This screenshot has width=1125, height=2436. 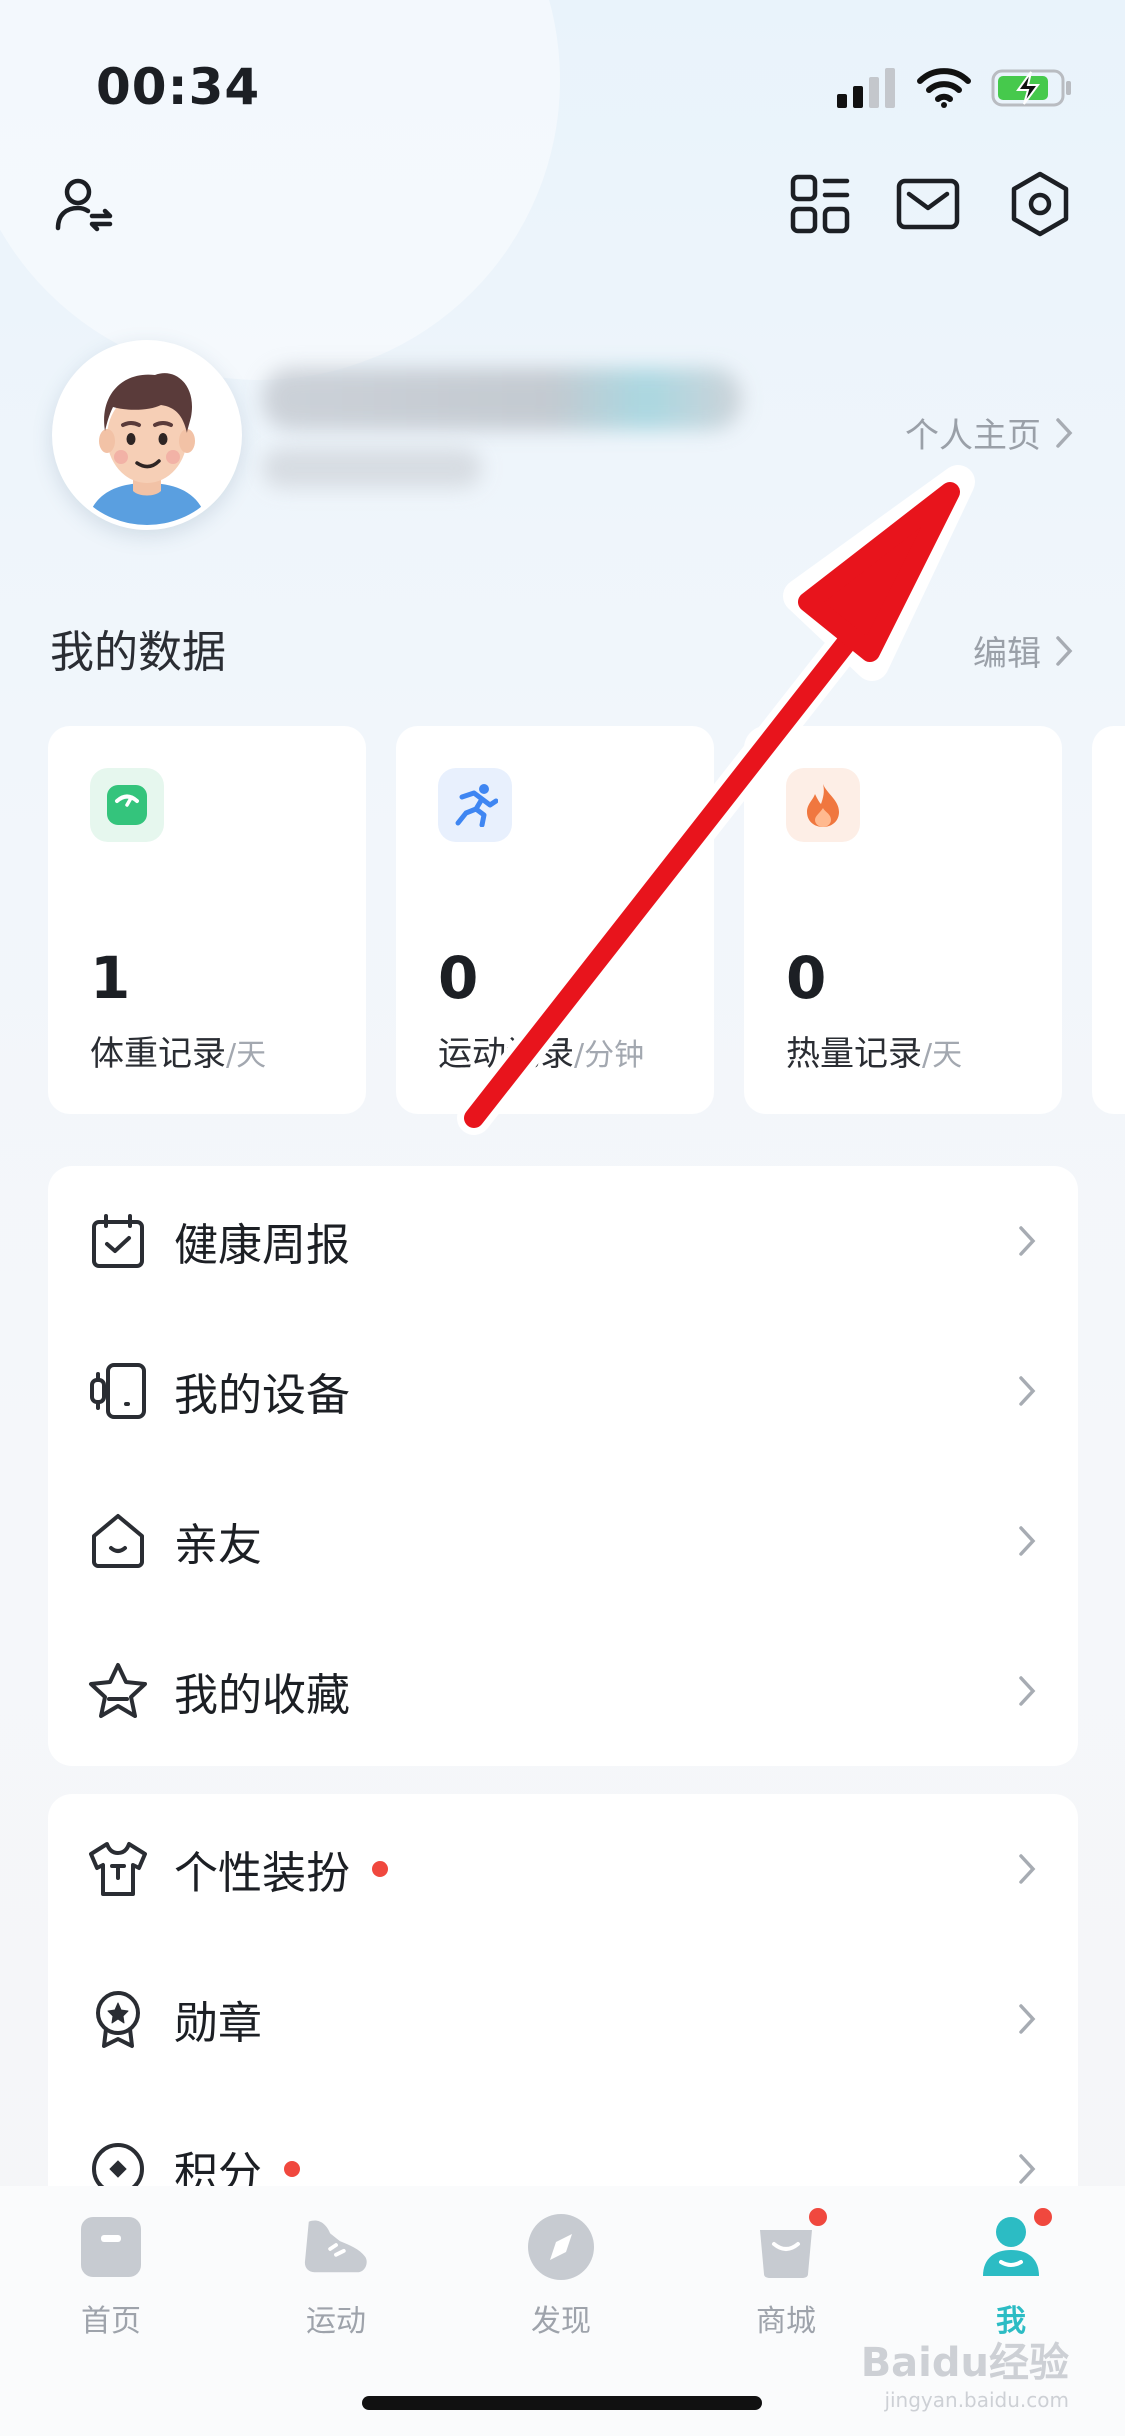 What do you see at coordinates (1015, 2244) in the screenshot?
I see `user-tab-icon` at bounding box center [1015, 2244].